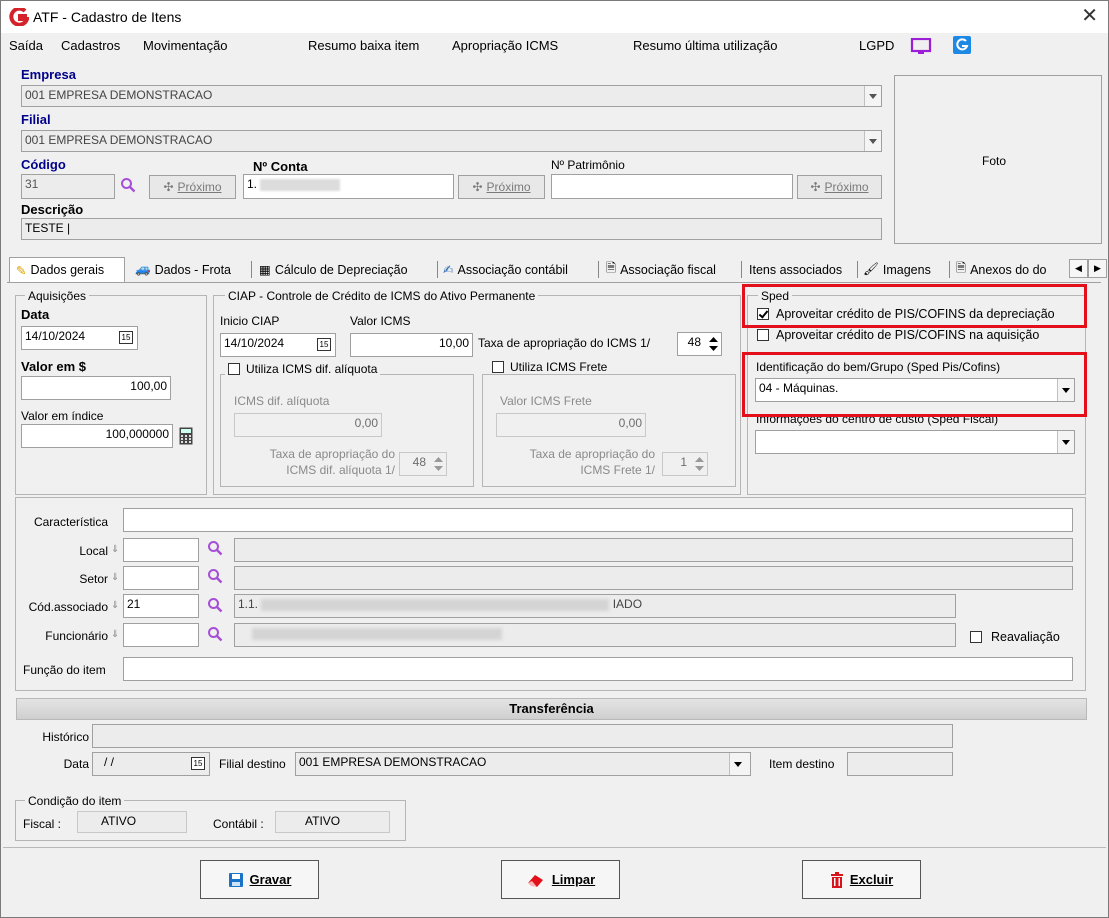 This screenshot has width=1109, height=918. Describe the element at coordinates (451, 141) in the screenshot. I see `filial-select: 001 EMPRESA DEMONSTRACAO` at that location.